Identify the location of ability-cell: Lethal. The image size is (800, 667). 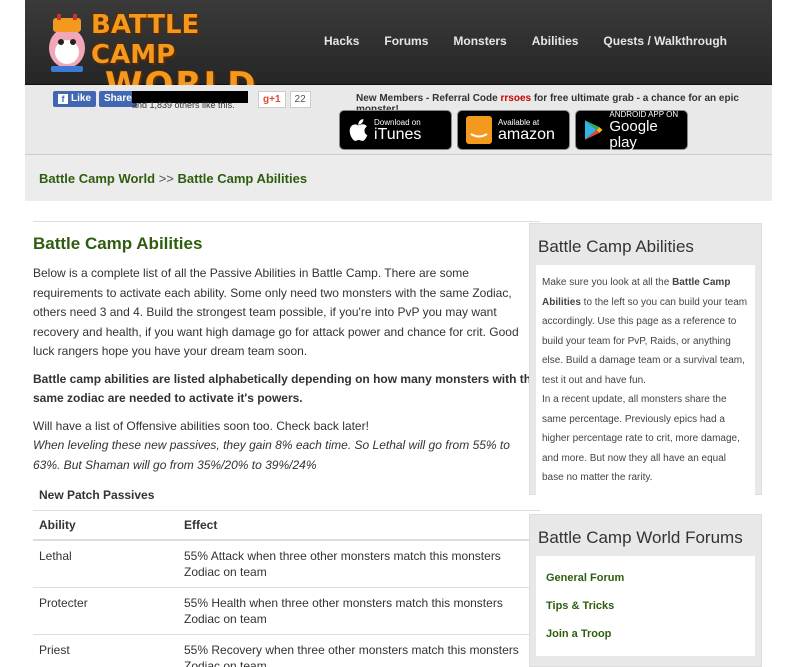
(105, 564).